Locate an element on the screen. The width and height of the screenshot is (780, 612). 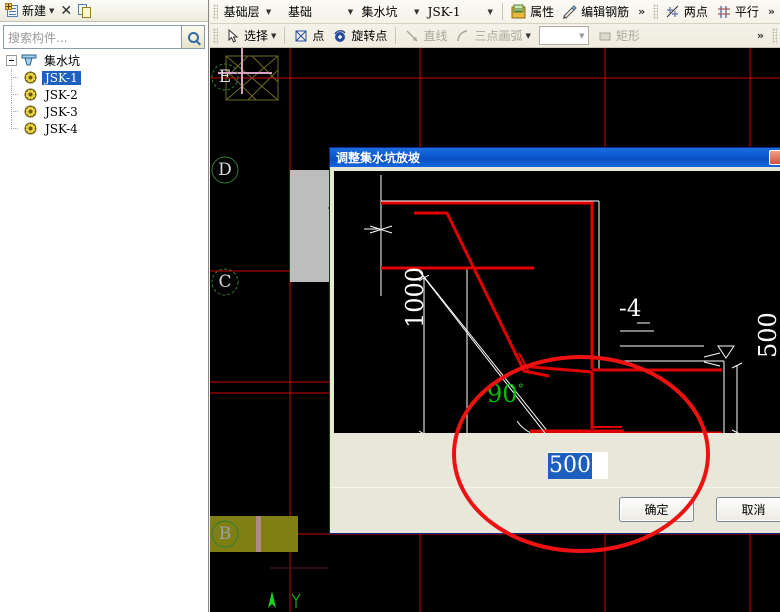
two-point-label: 两点 is located at coordinates (695, 12).